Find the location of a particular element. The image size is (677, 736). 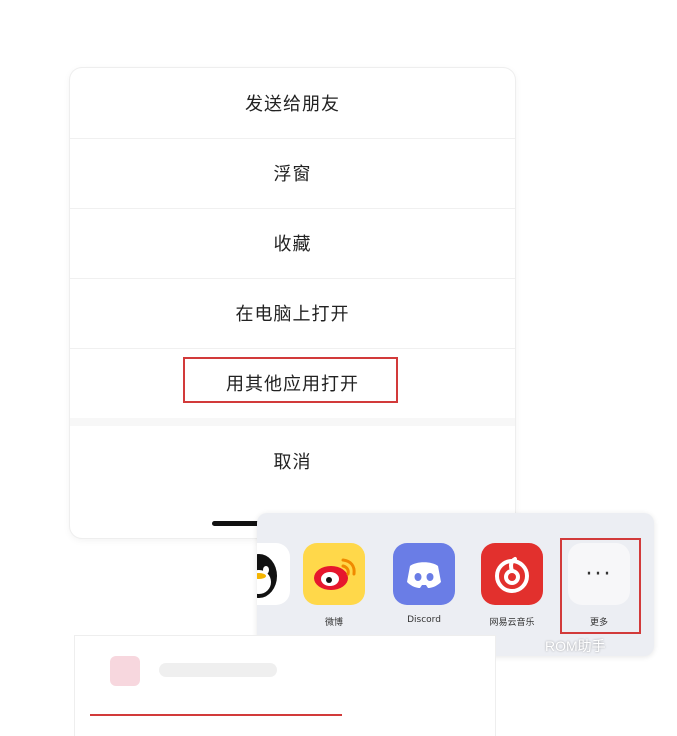

favorite-item: 收藏 is located at coordinates (292, 243).